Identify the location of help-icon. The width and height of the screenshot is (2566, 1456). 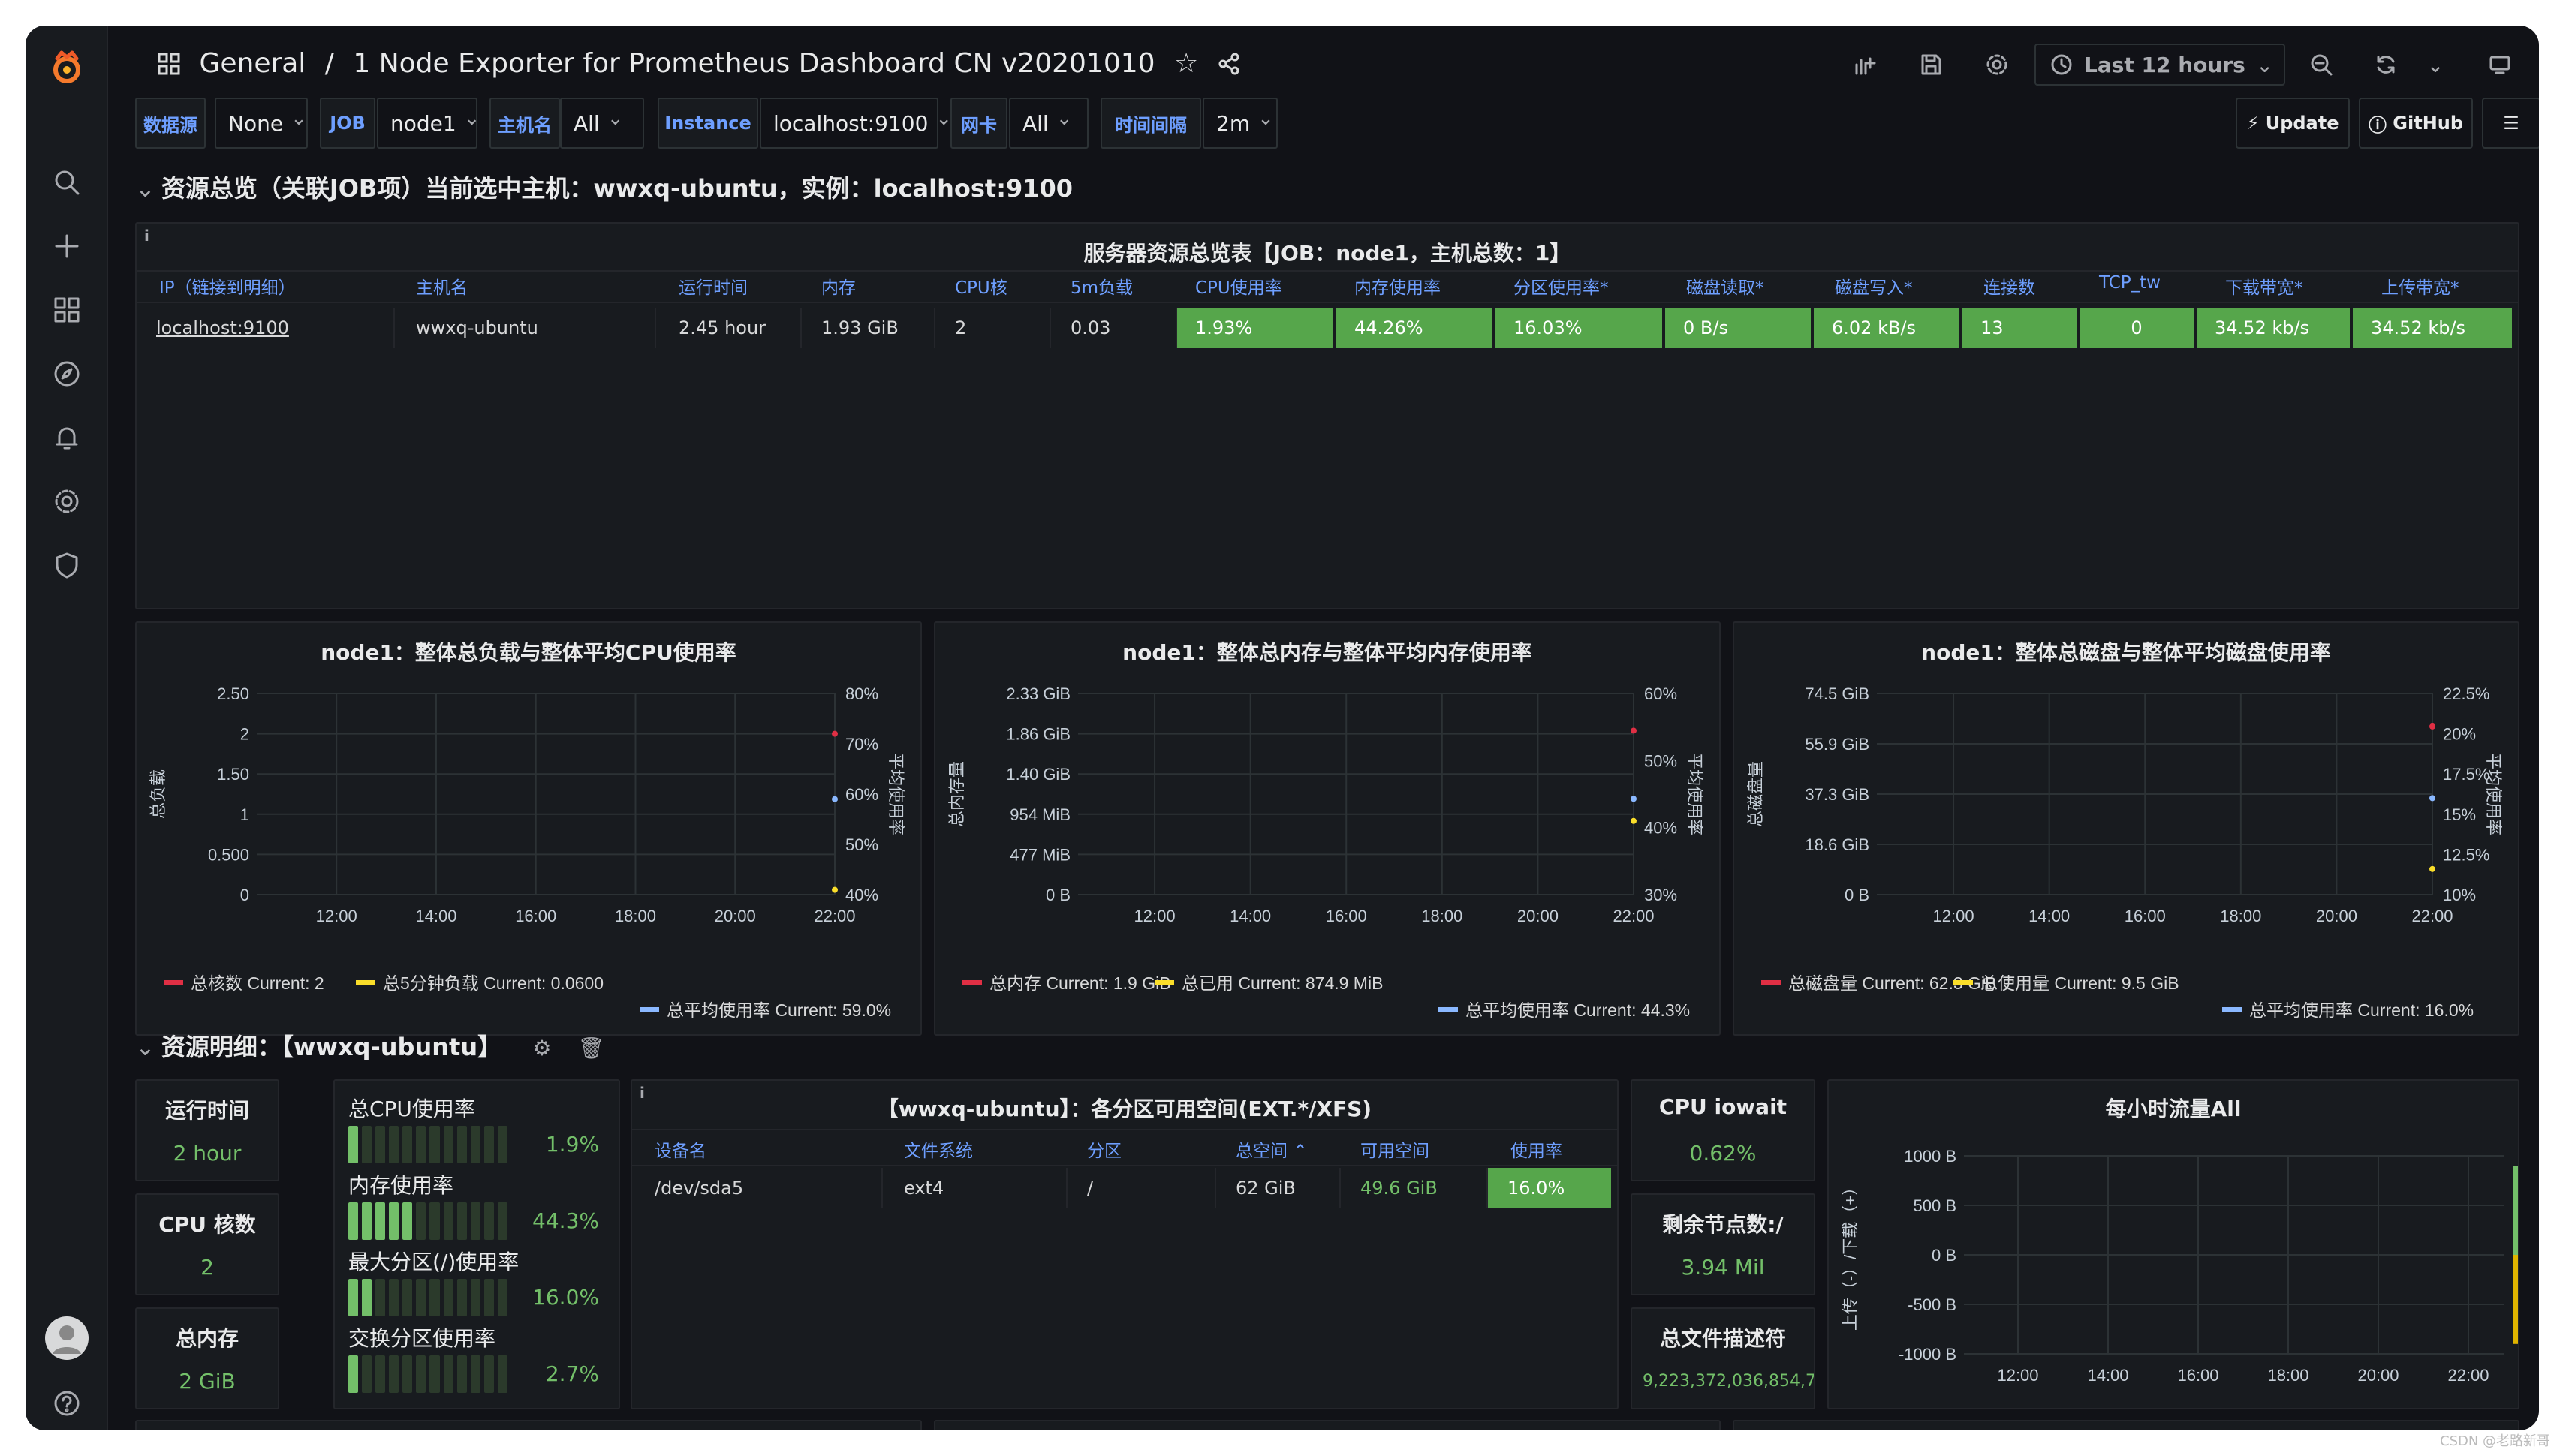
(67, 1403).